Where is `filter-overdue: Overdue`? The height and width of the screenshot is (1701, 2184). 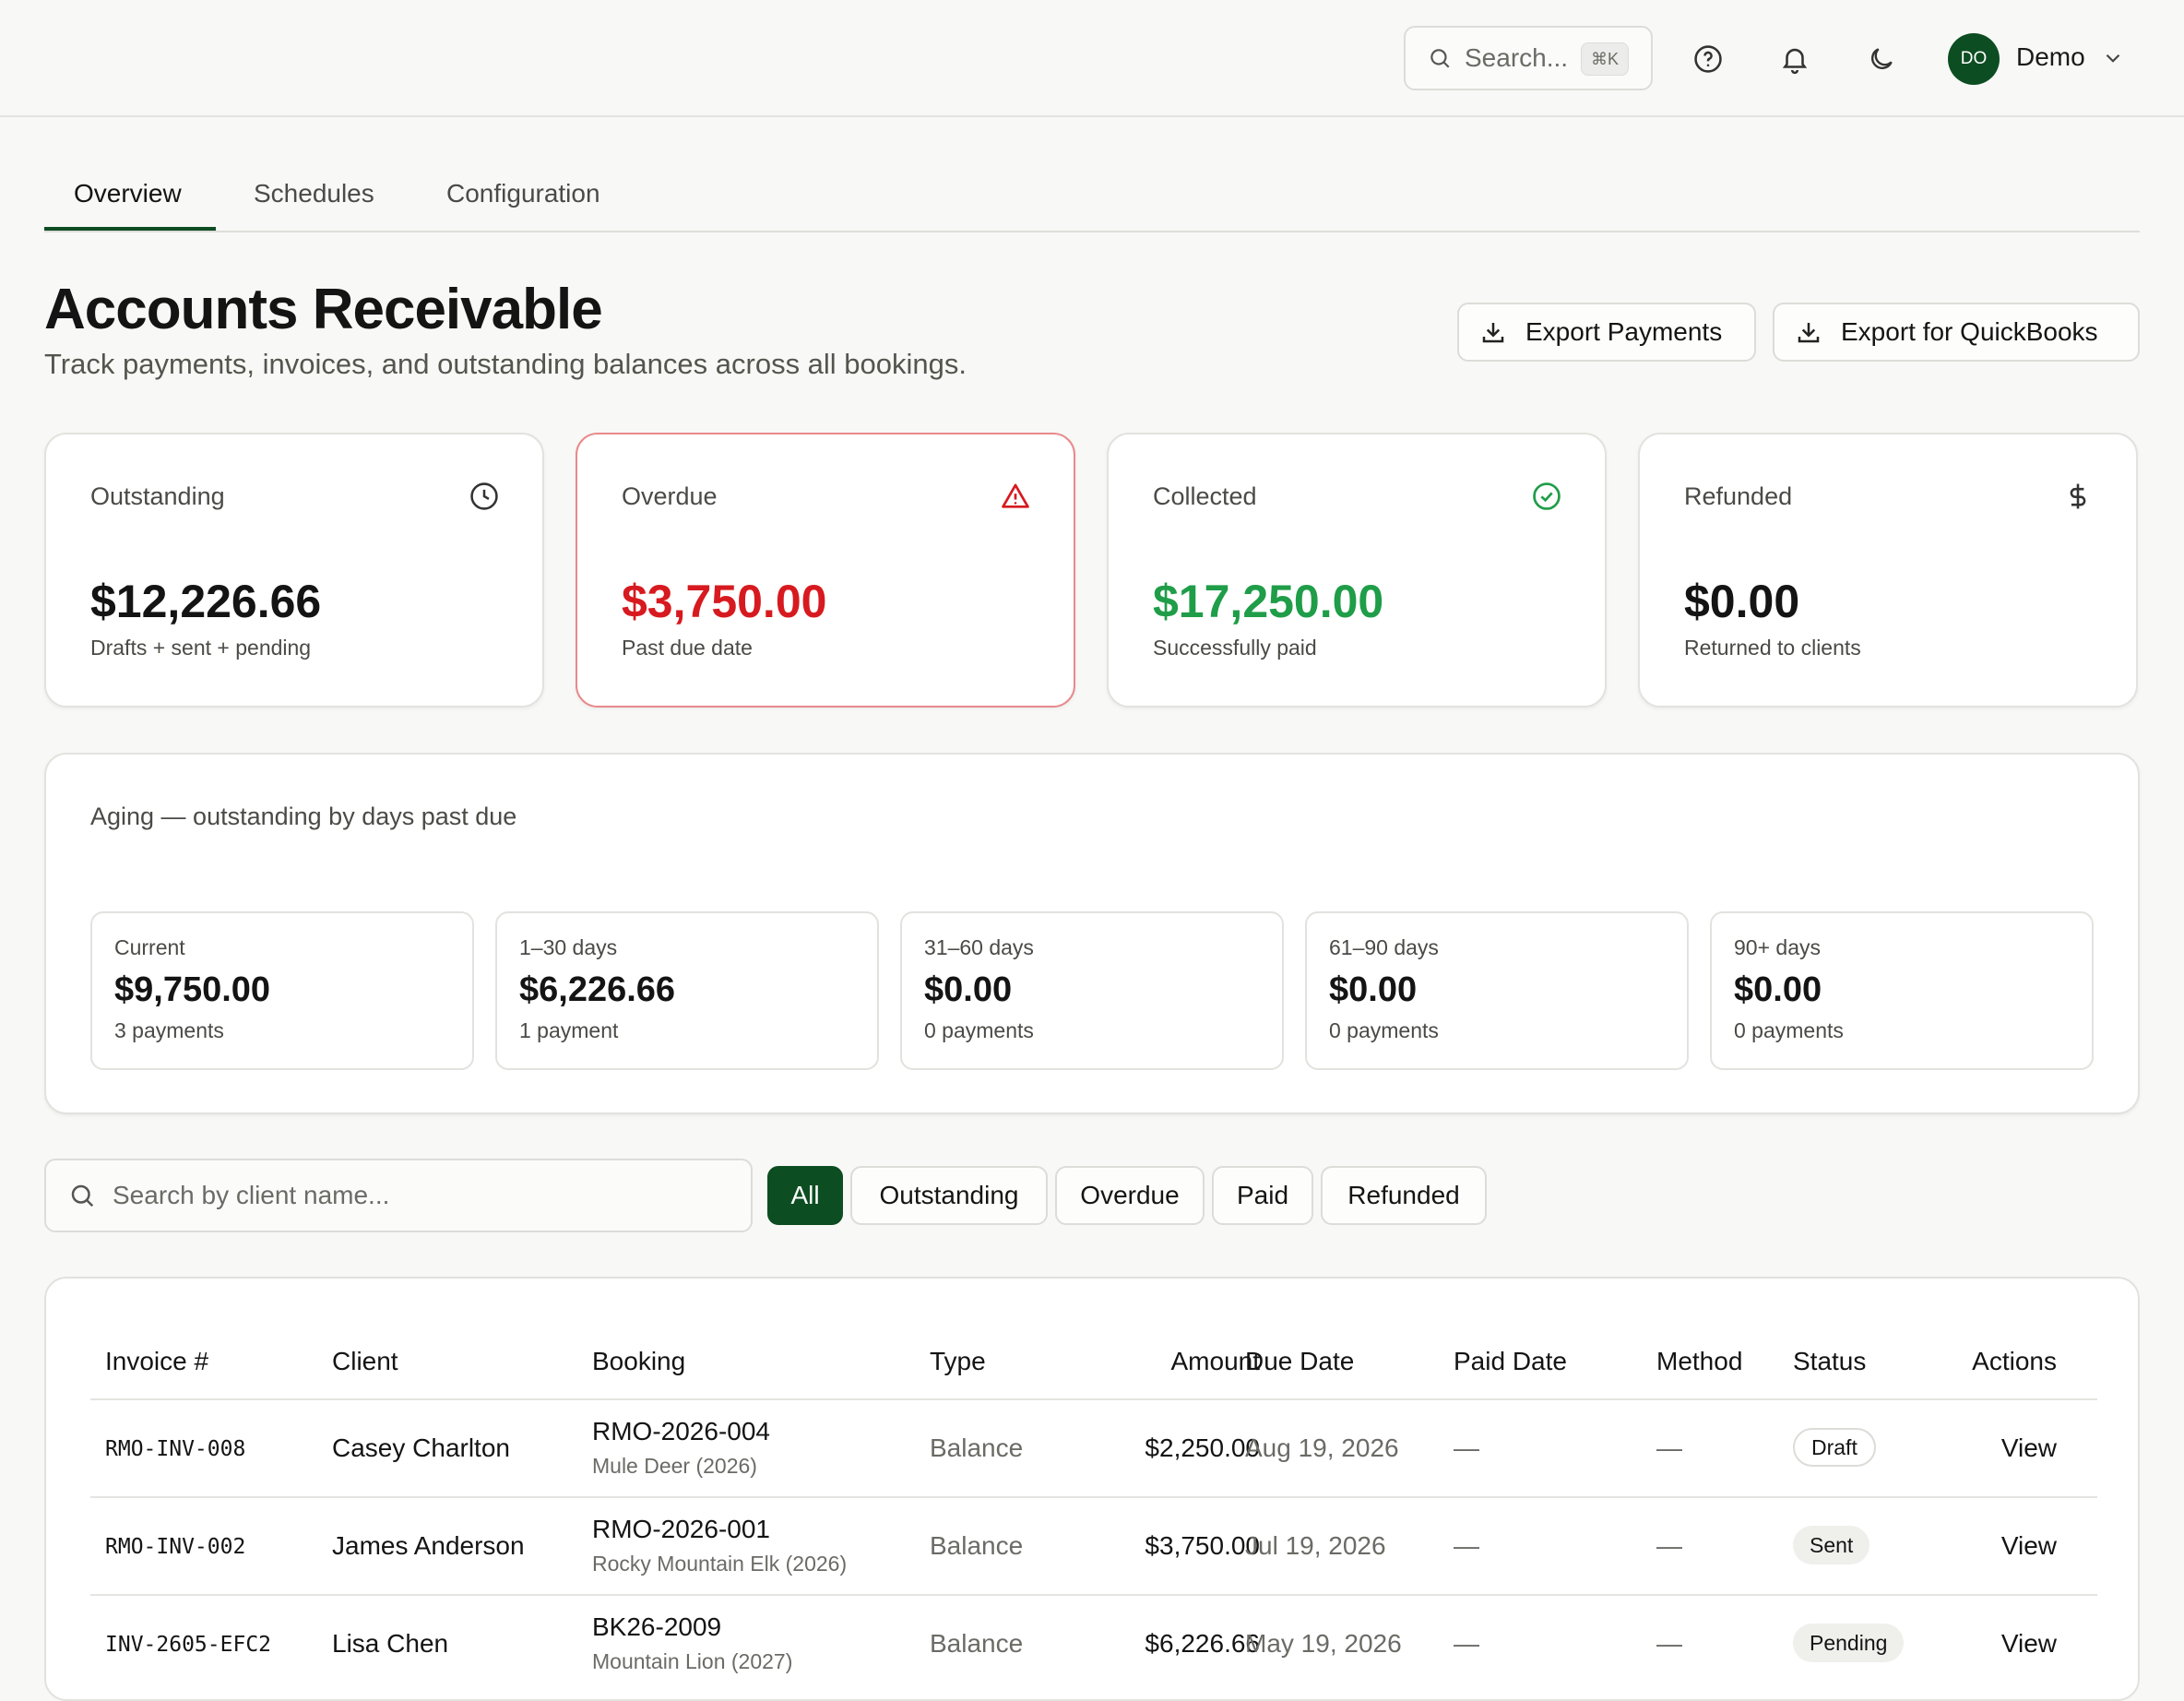 filter-overdue: Overdue is located at coordinates (1130, 1196).